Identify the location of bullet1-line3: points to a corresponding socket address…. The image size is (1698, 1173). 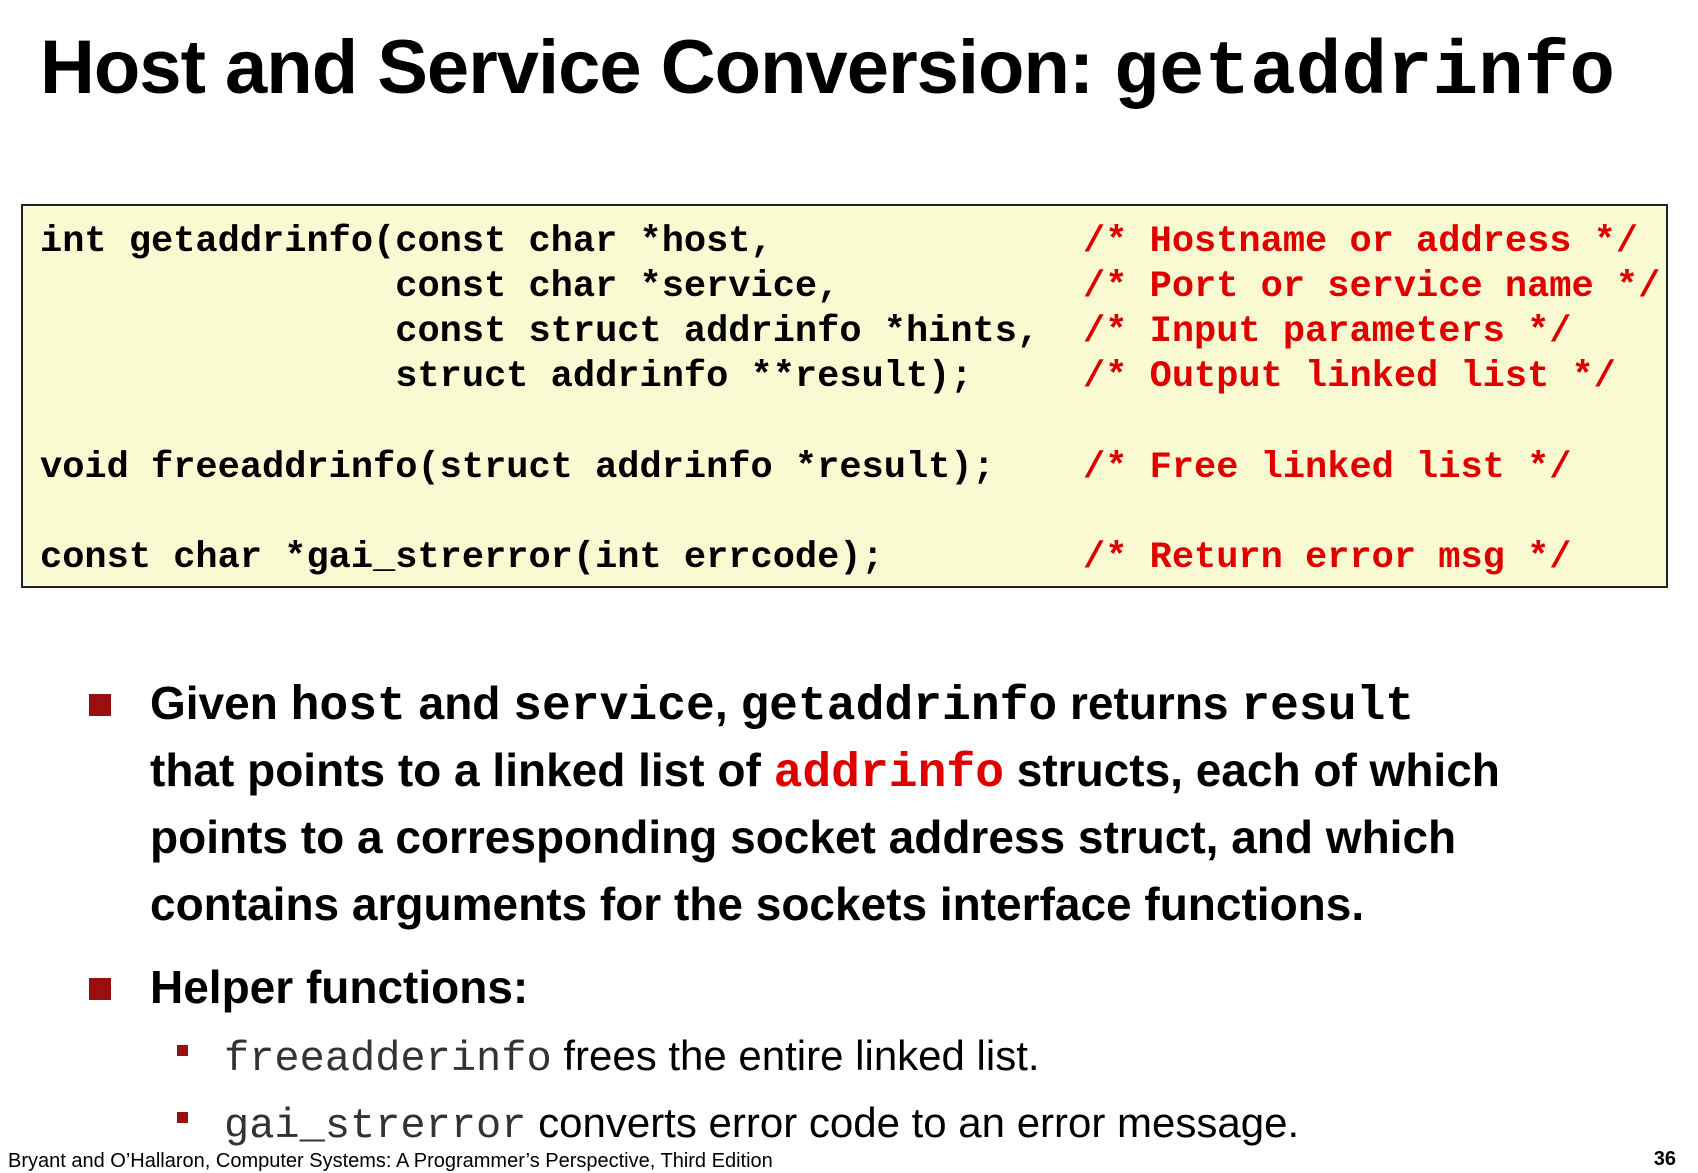
(803, 837).